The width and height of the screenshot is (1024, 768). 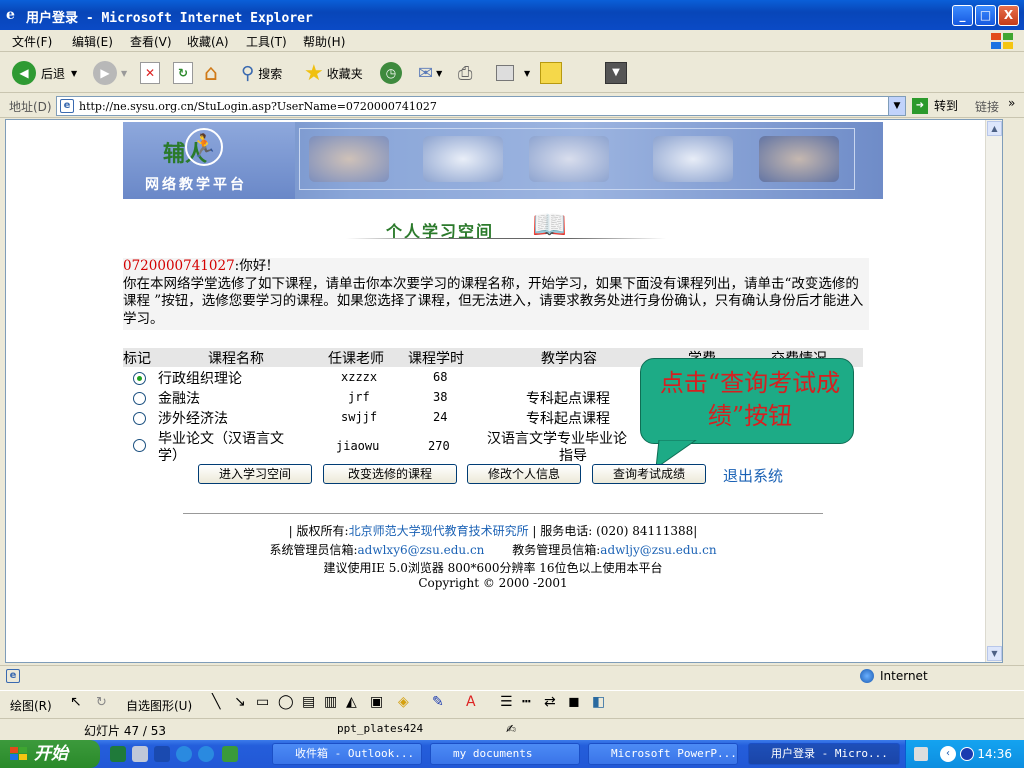 I want to click on header-teacher: 任课老师, so click(x=356, y=359).